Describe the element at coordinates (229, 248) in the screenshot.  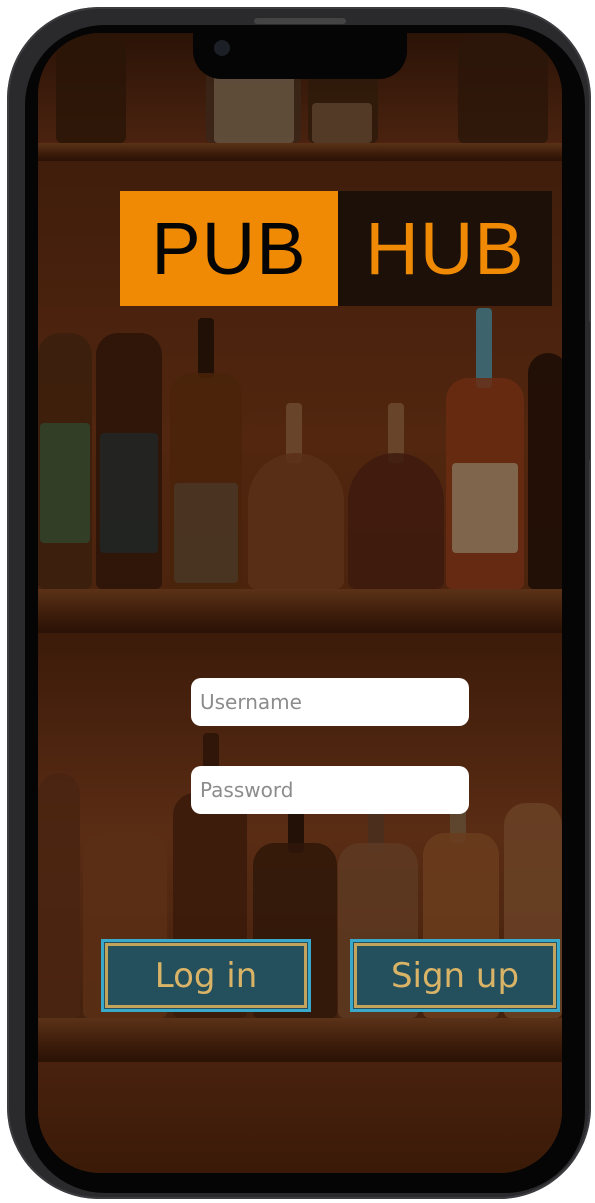
I see `logo-text-pub: PUB` at that location.